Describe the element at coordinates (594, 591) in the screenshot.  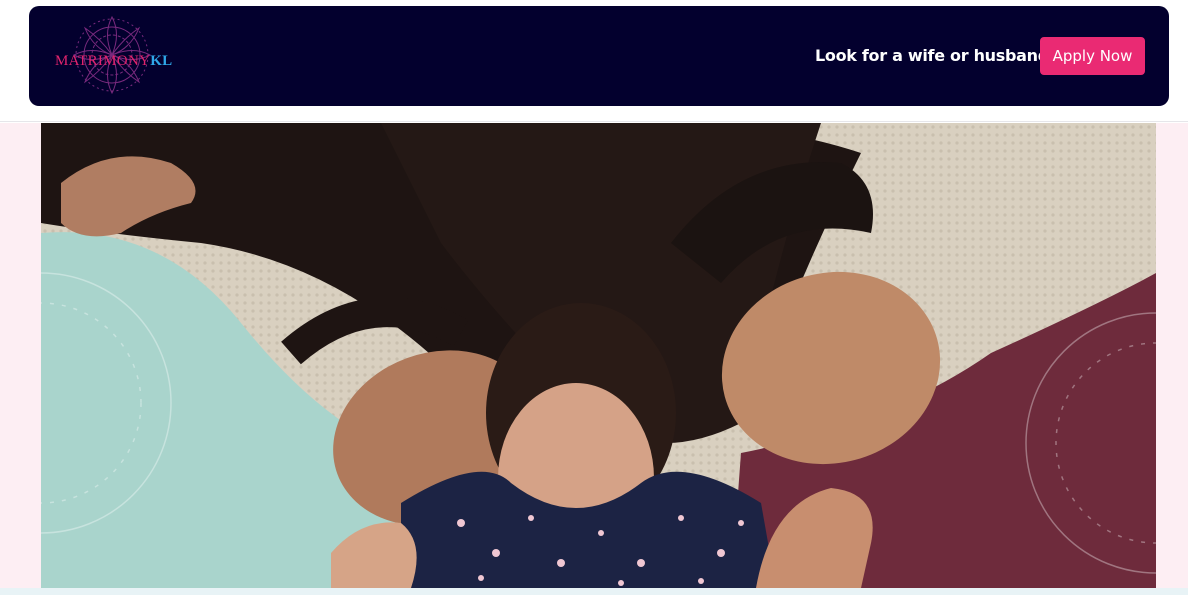
I see `bottom-strip` at that location.